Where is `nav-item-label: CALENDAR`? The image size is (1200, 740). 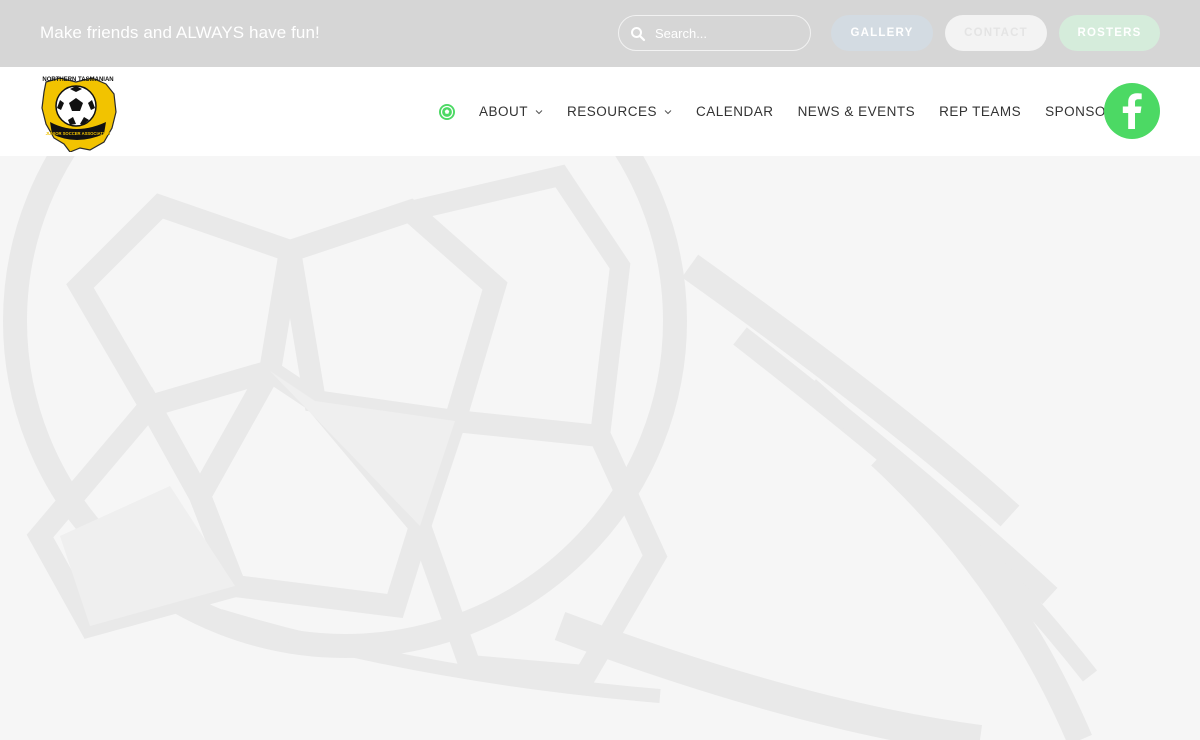
nav-item-label: CALENDAR is located at coordinates (735, 111).